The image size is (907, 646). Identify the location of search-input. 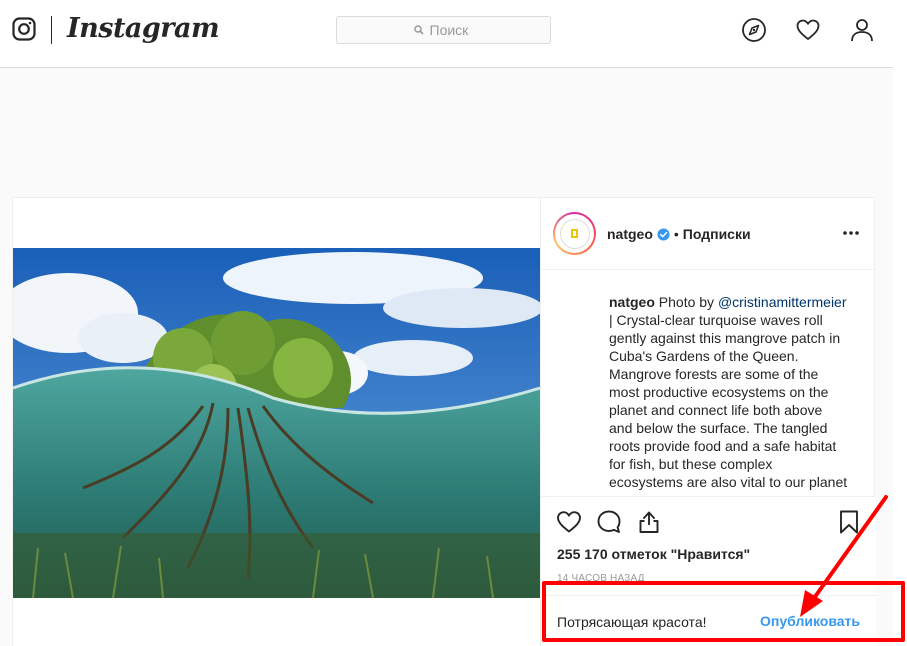
(451, 30).